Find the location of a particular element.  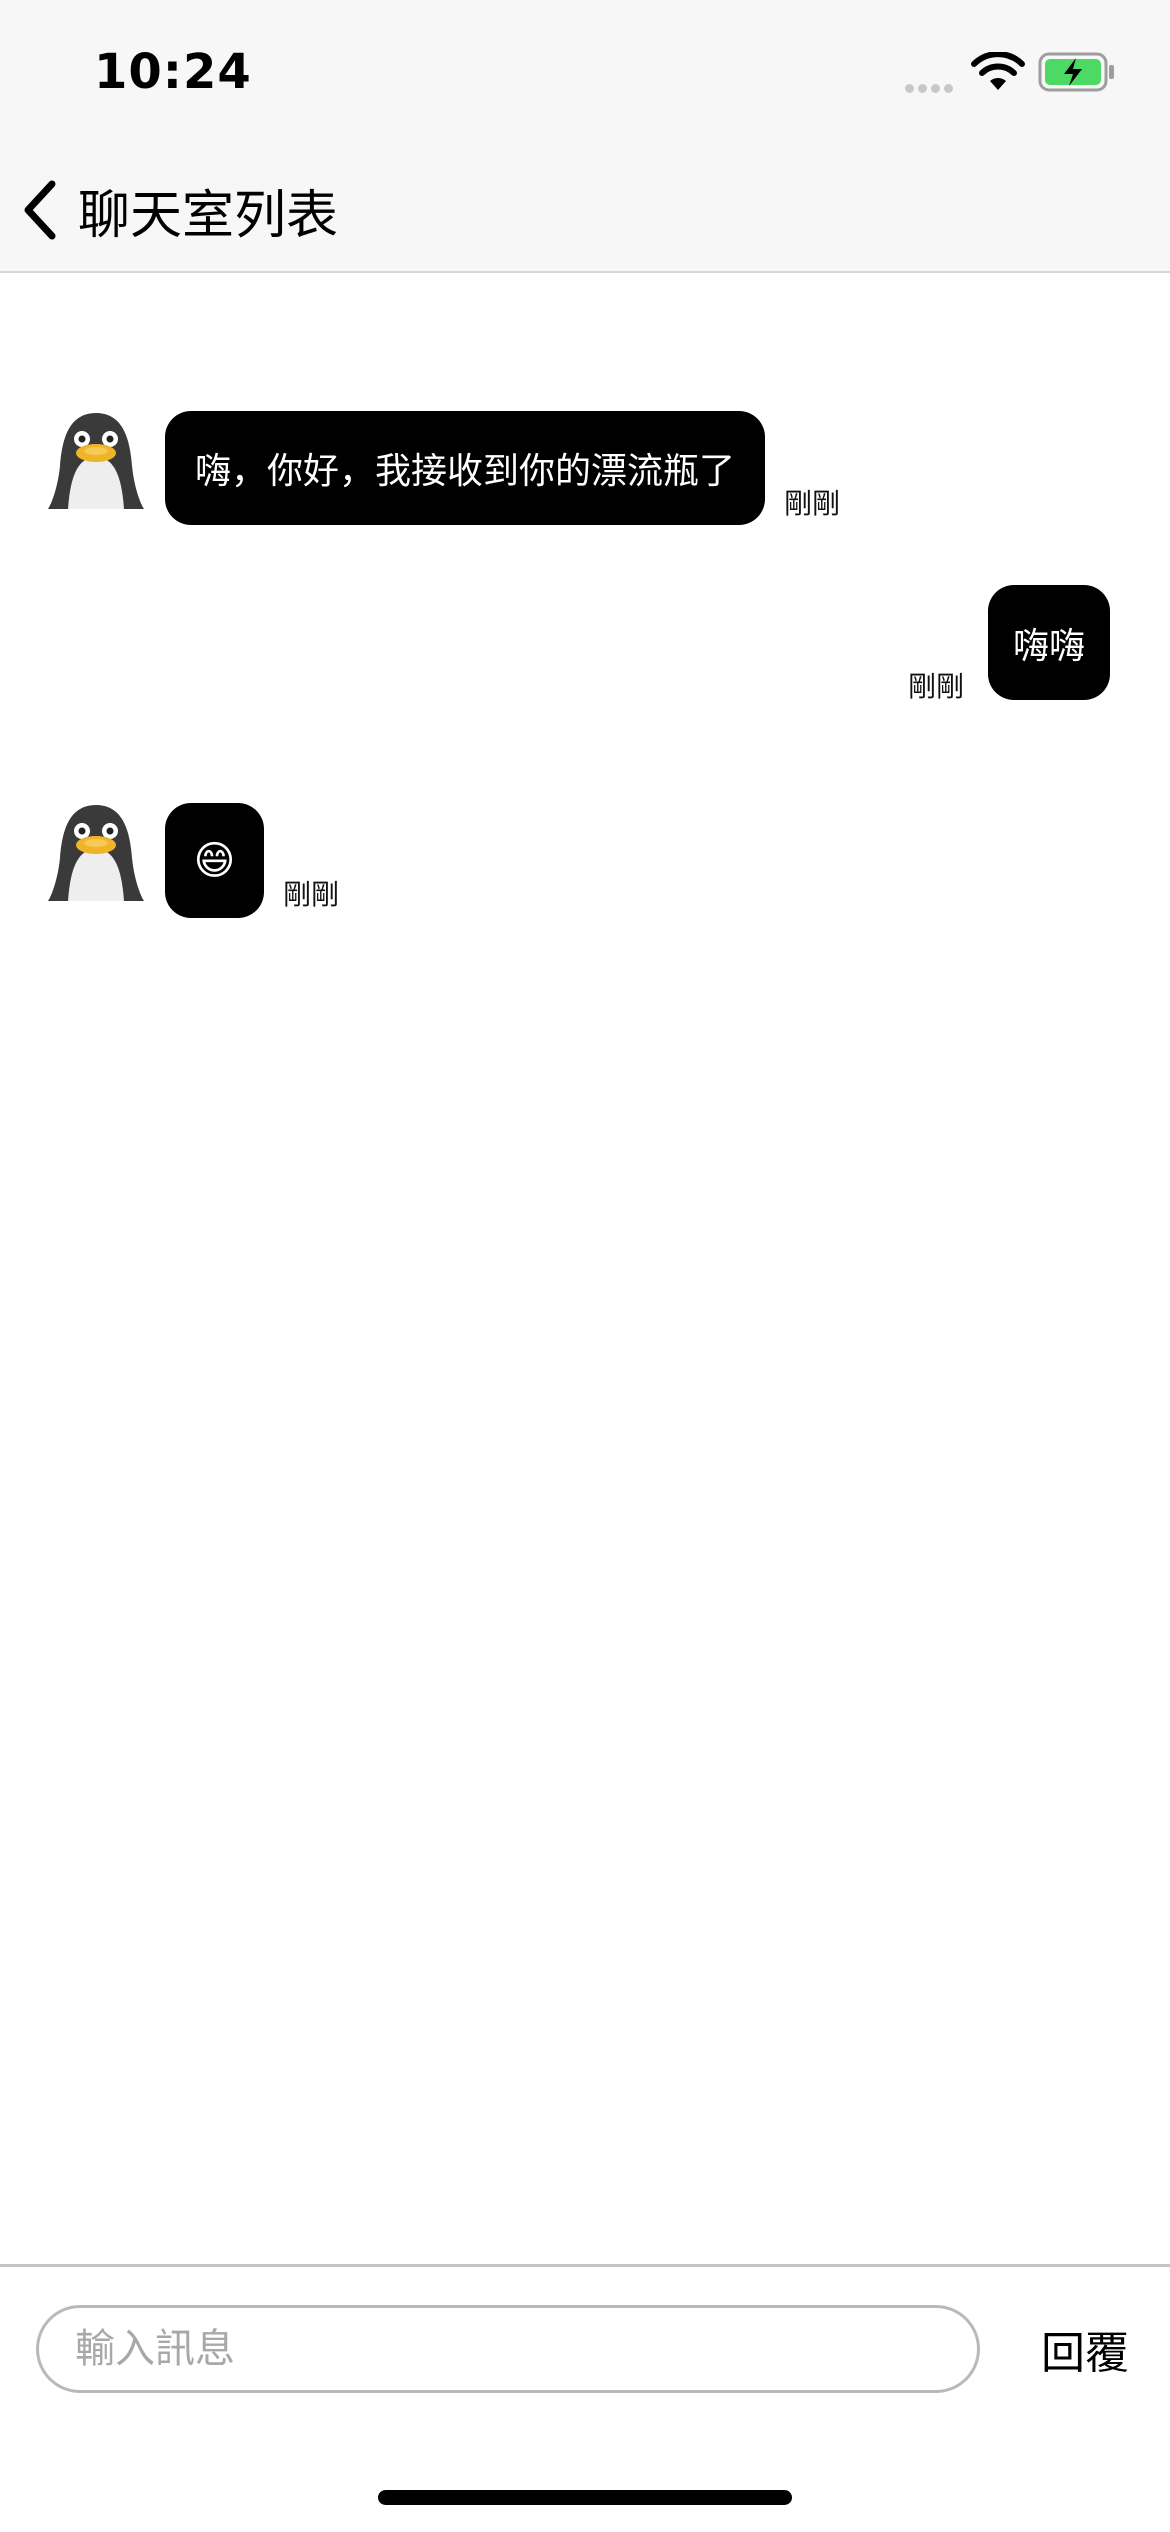

status-time: 10:24 is located at coordinates (173, 72).